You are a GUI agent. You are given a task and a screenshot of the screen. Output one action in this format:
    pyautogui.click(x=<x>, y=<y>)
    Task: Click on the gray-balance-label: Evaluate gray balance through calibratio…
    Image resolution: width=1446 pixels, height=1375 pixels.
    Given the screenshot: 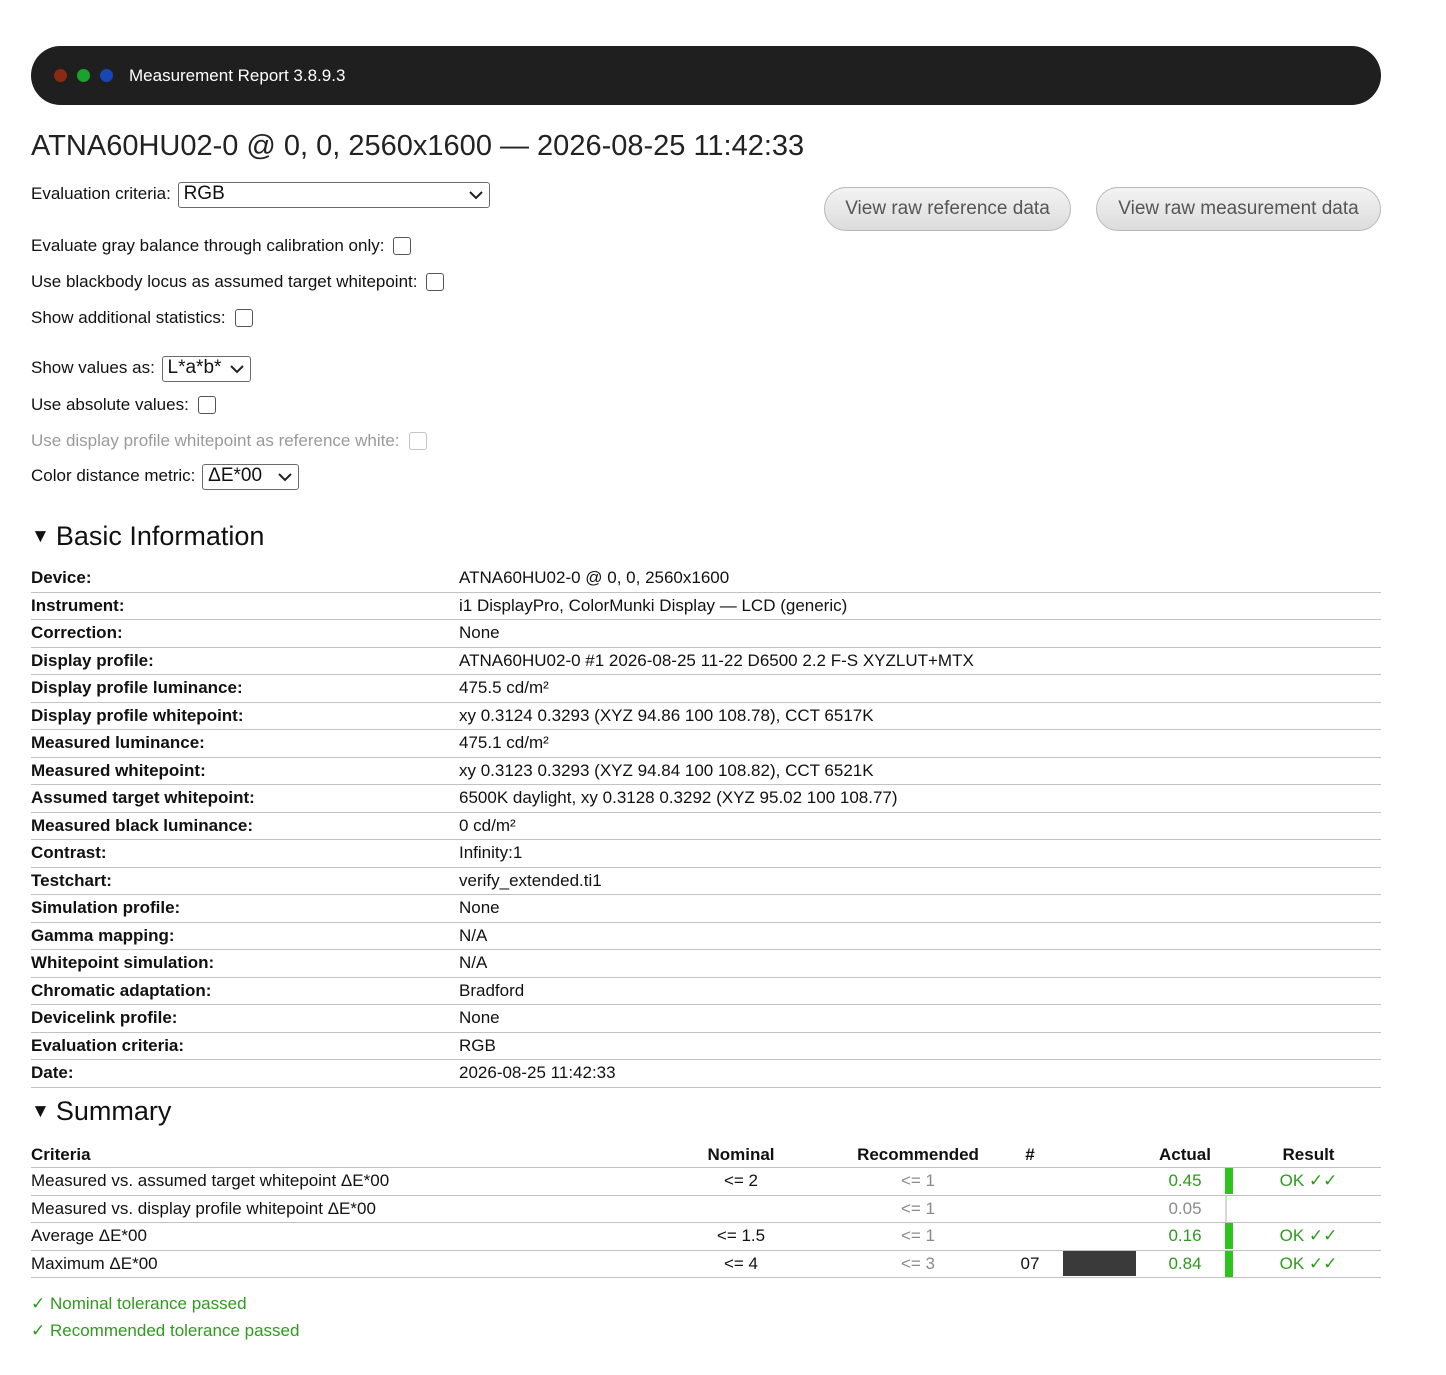 What is the action you would take?
    pyautogui.click(x=208, y=245)
    